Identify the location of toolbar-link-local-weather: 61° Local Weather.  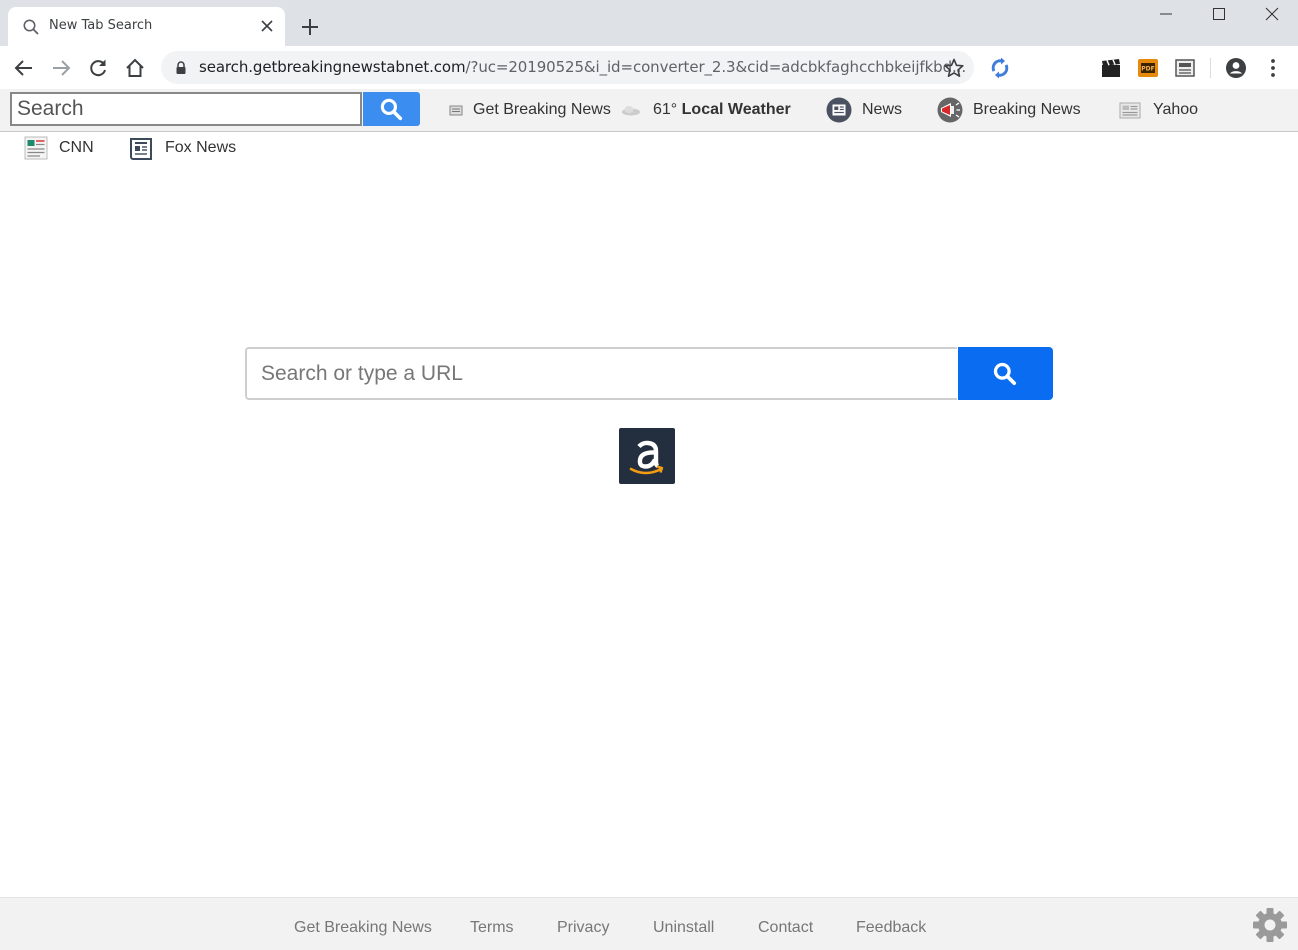
(705, 110).